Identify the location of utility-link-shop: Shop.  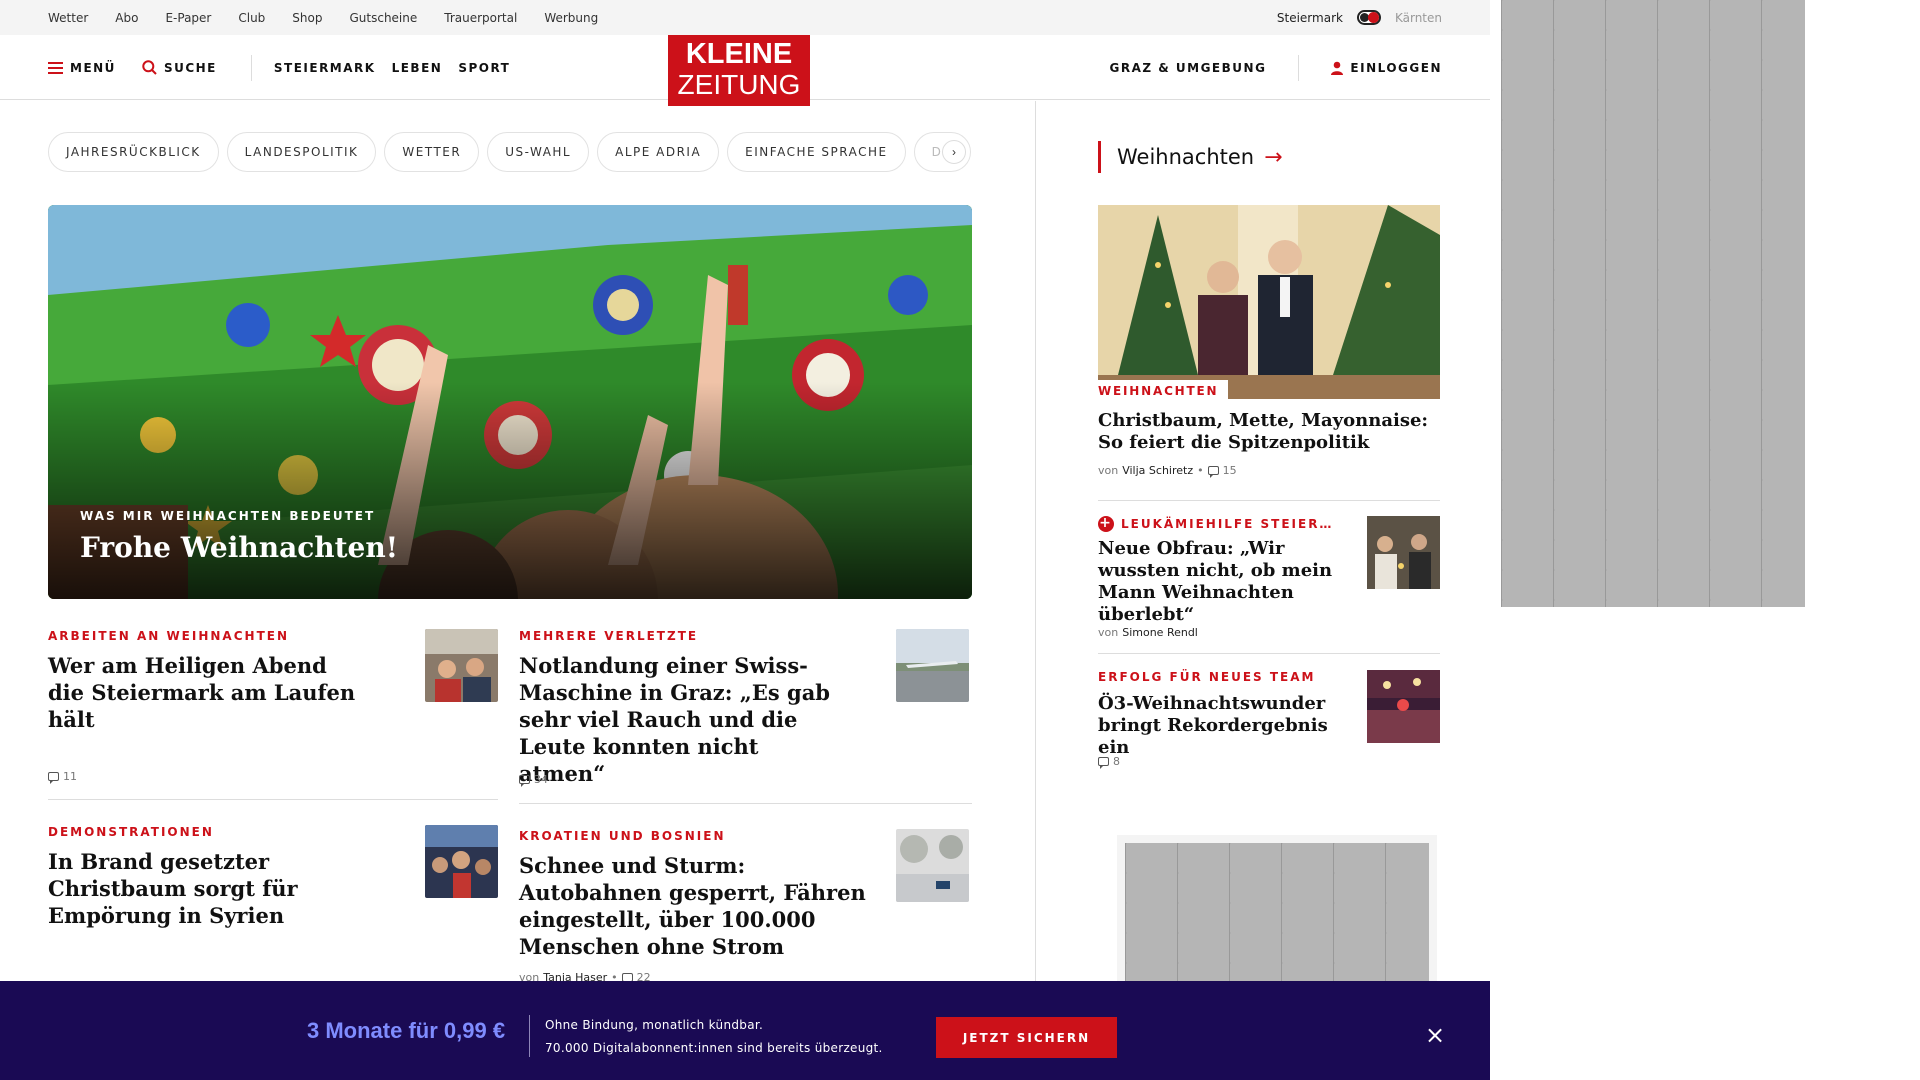
(307, 18).